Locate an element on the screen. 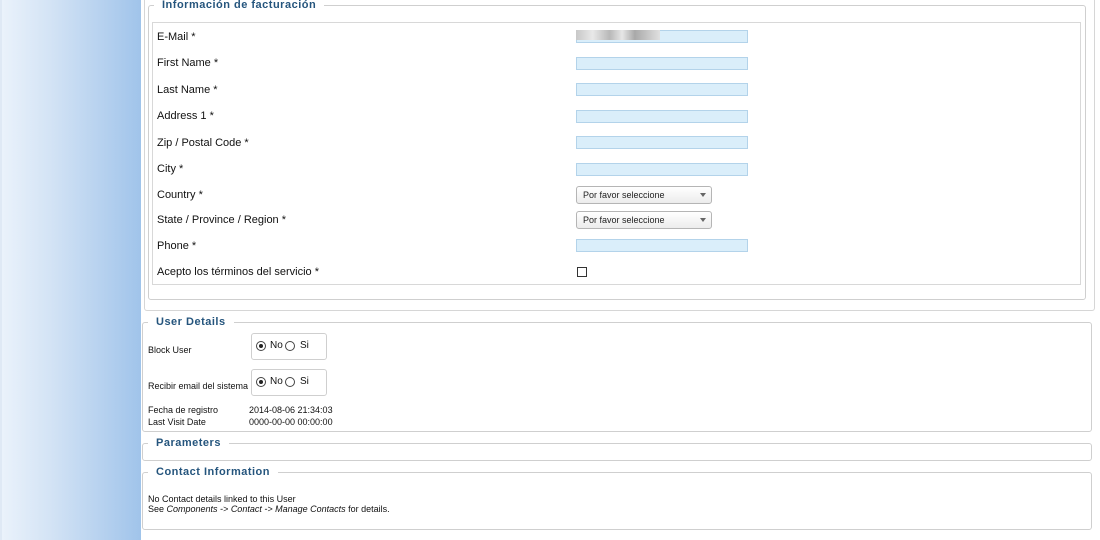 This screenshot has height=540, width=1100. email-label: E-Mail * is located at coordinates (176, 37).